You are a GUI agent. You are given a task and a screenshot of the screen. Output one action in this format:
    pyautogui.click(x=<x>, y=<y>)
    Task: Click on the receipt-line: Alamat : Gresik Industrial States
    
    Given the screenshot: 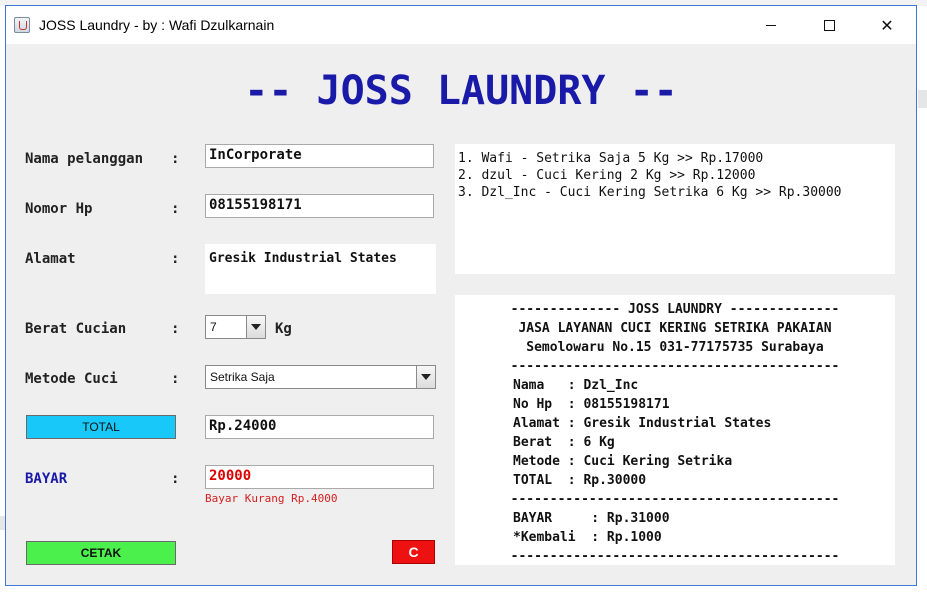 What is the action you would take?
    pyautogui.click(x=642, y=423)
    